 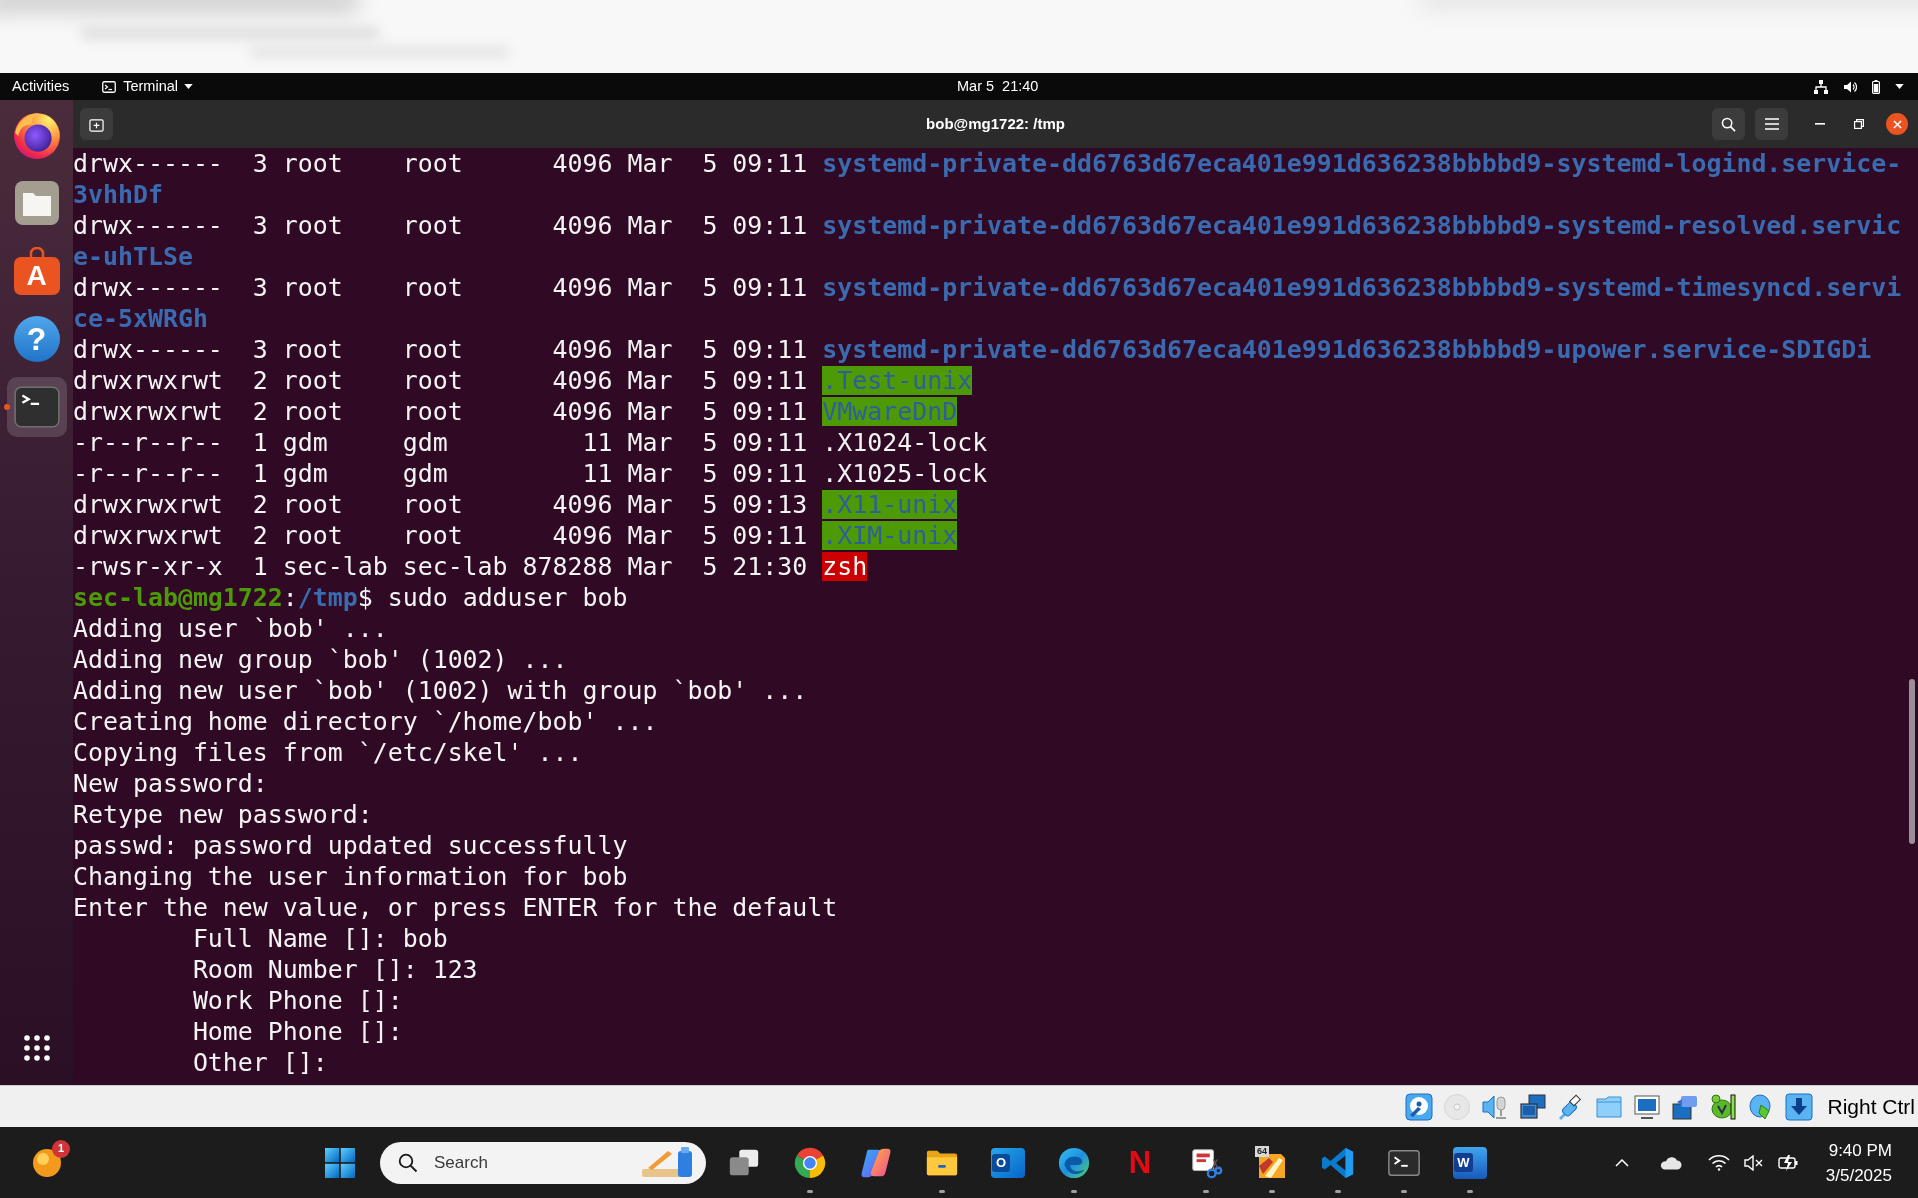 I want to click on four-panes-icon, so click(x=340, y=1162).